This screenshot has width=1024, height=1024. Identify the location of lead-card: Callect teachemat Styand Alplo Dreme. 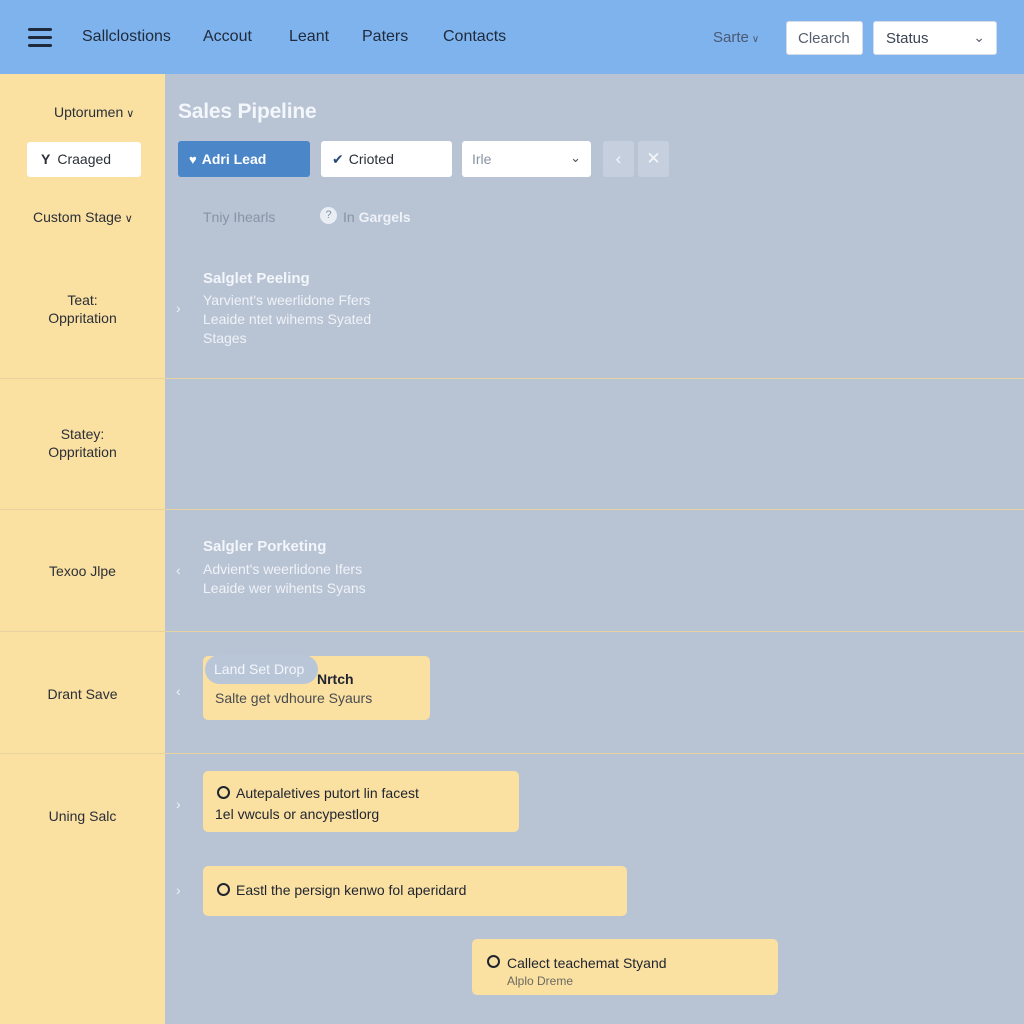
(625, 967).